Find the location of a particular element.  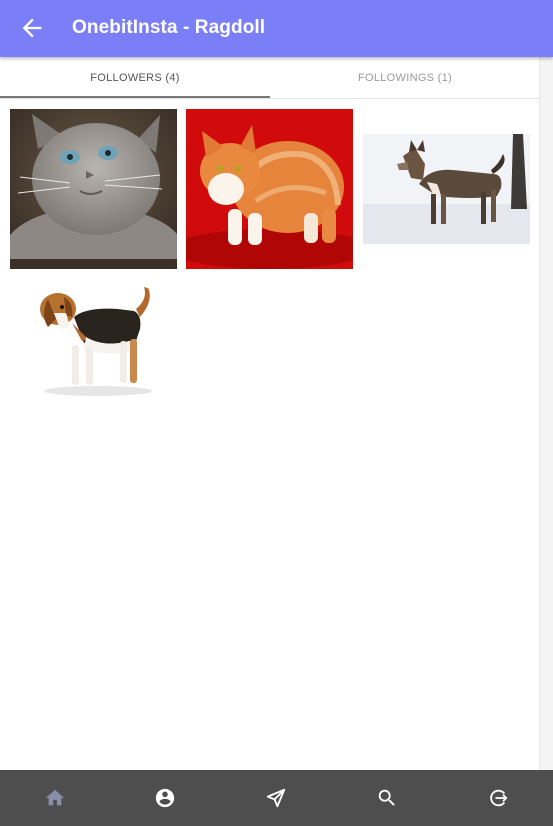

nav-search-button is located at coordinates (387, 798).